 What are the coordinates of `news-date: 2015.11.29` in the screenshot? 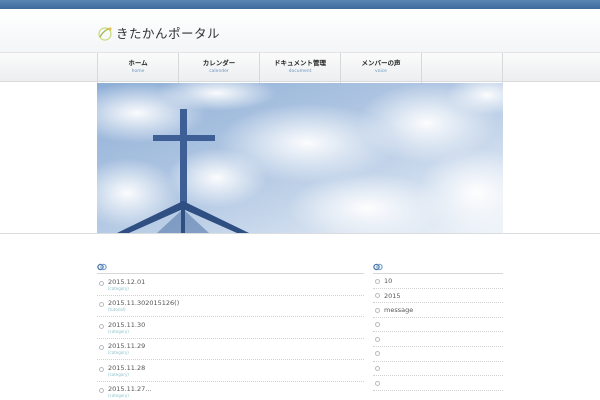 It's located at (236, 345).